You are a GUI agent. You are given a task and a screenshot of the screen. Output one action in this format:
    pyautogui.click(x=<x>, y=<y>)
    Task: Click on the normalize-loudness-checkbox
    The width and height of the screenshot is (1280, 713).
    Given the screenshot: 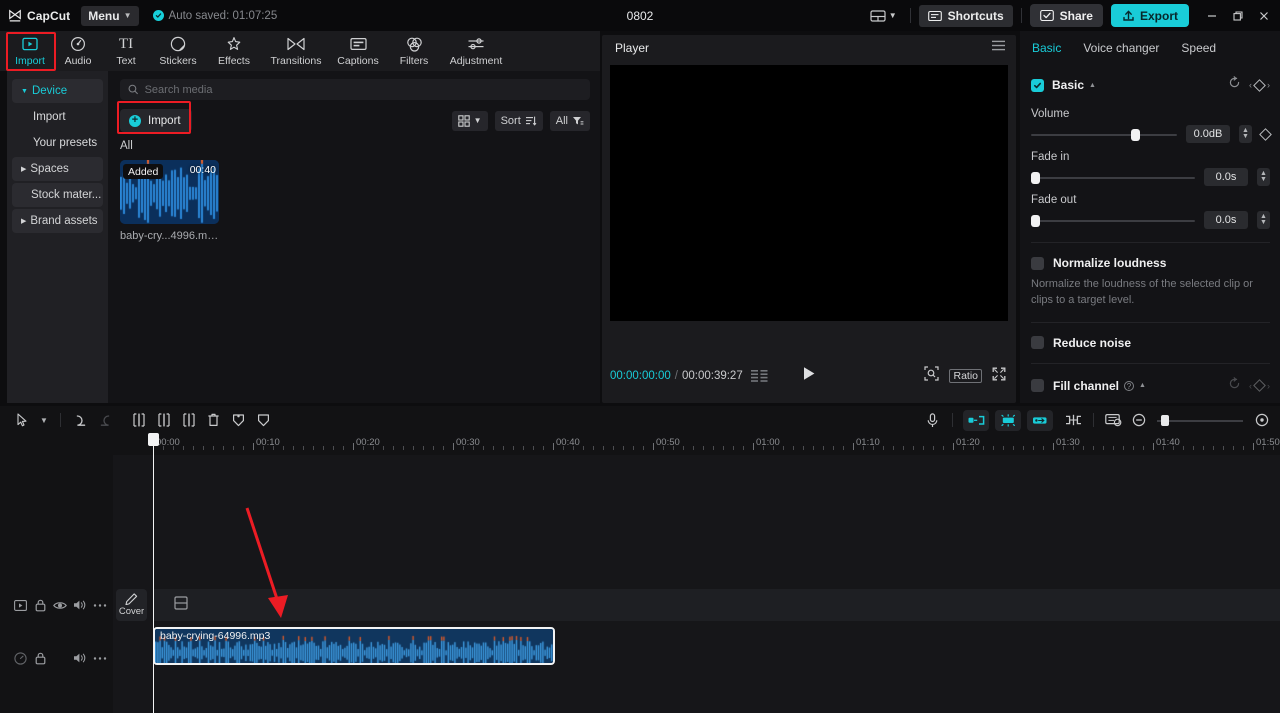 What is the action you would take?
    pyautogui.click(x=1037, y=263)
    